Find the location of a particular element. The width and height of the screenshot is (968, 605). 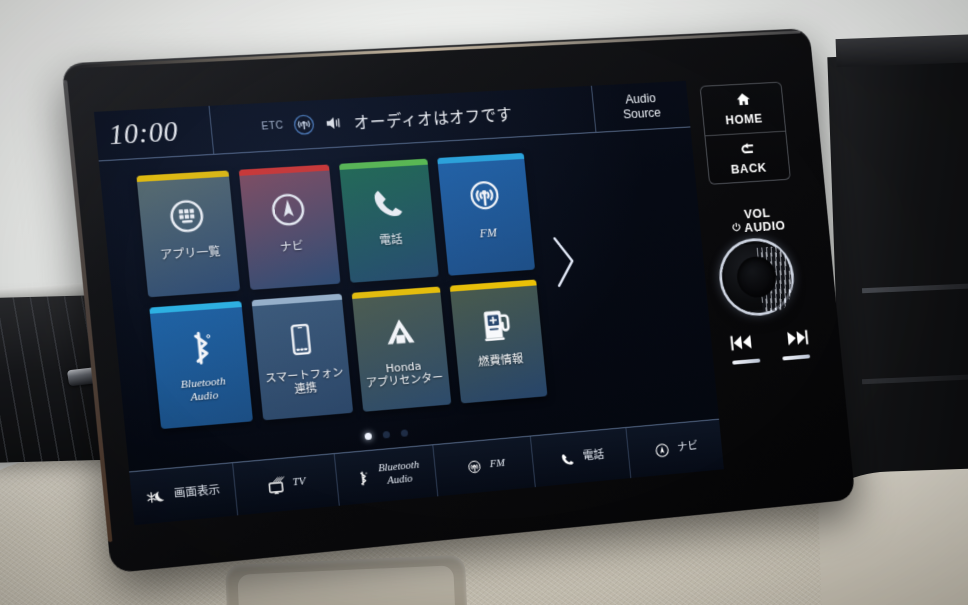

home-icon is located at coordinates (743, 101).